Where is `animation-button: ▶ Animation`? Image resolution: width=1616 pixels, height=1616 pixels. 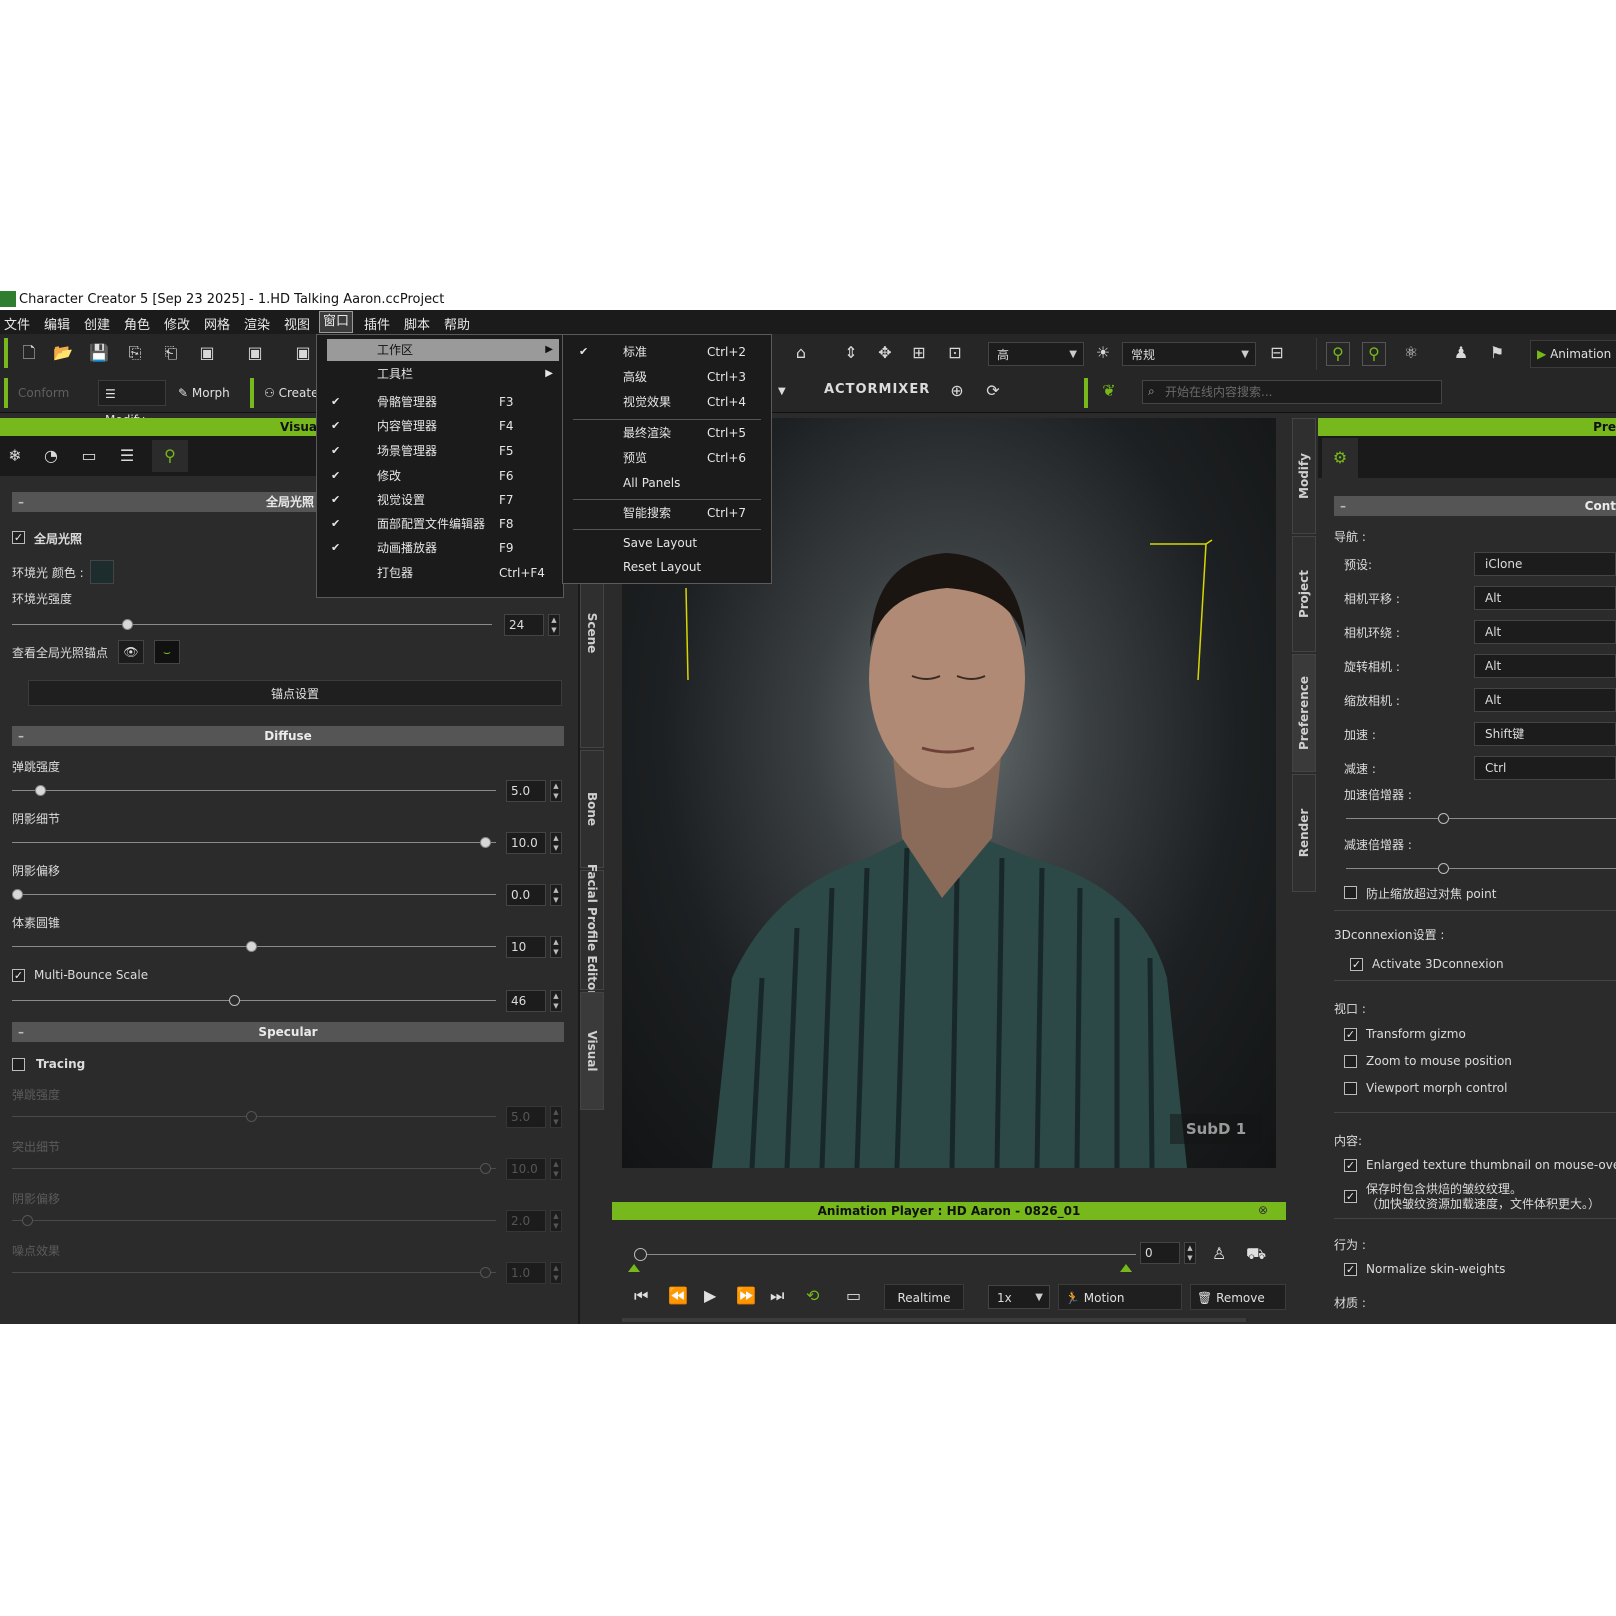 animation-button: ▶ Animation is located at coordinates (1573, 354).